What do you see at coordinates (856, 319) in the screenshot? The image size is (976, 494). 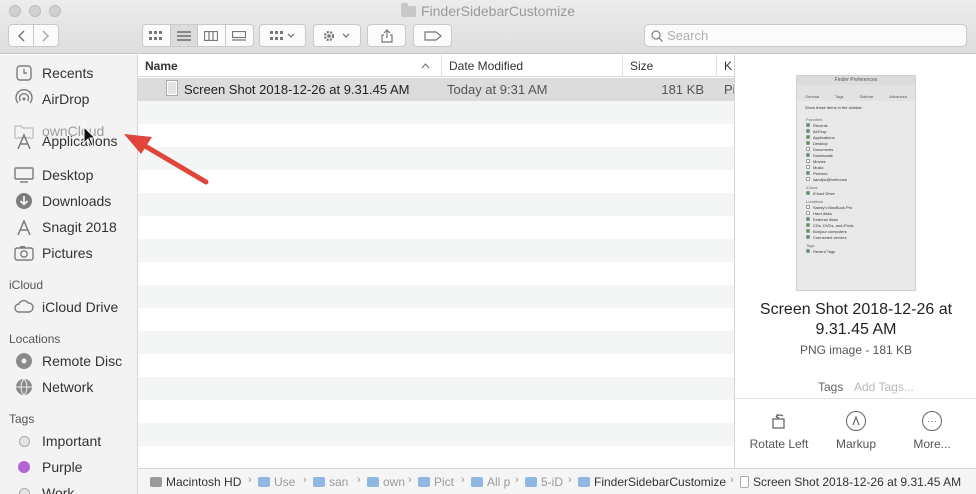 I see `preview-file-name: Screen Shot 2018-12-26 at 9.31.45 AM` at bounding box center [856, 319].